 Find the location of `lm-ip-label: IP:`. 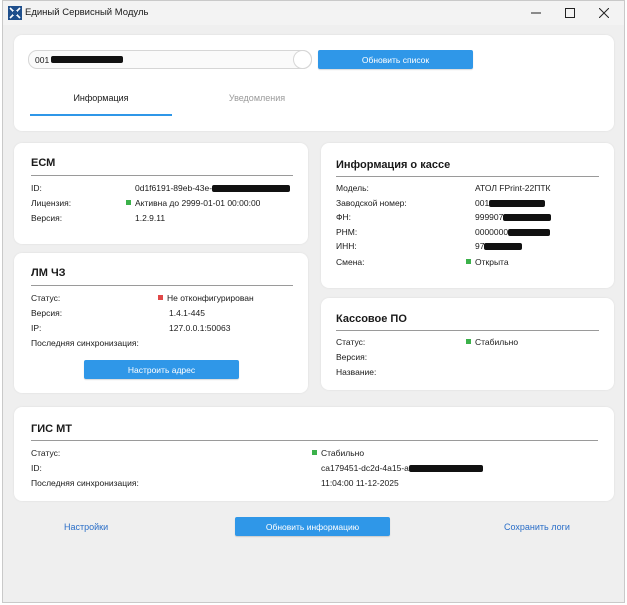

lm-ip-label: IP: is located at coordinates (36, 328).